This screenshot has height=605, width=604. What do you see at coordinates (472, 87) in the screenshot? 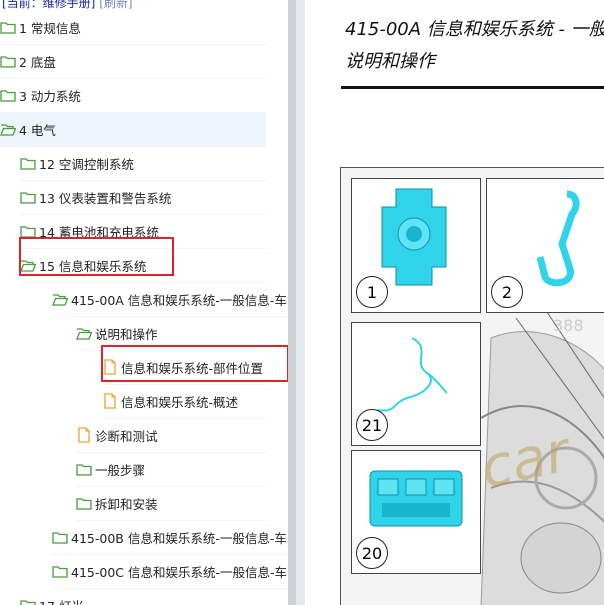
I see `title-rule` at bounding box center [472, 87].